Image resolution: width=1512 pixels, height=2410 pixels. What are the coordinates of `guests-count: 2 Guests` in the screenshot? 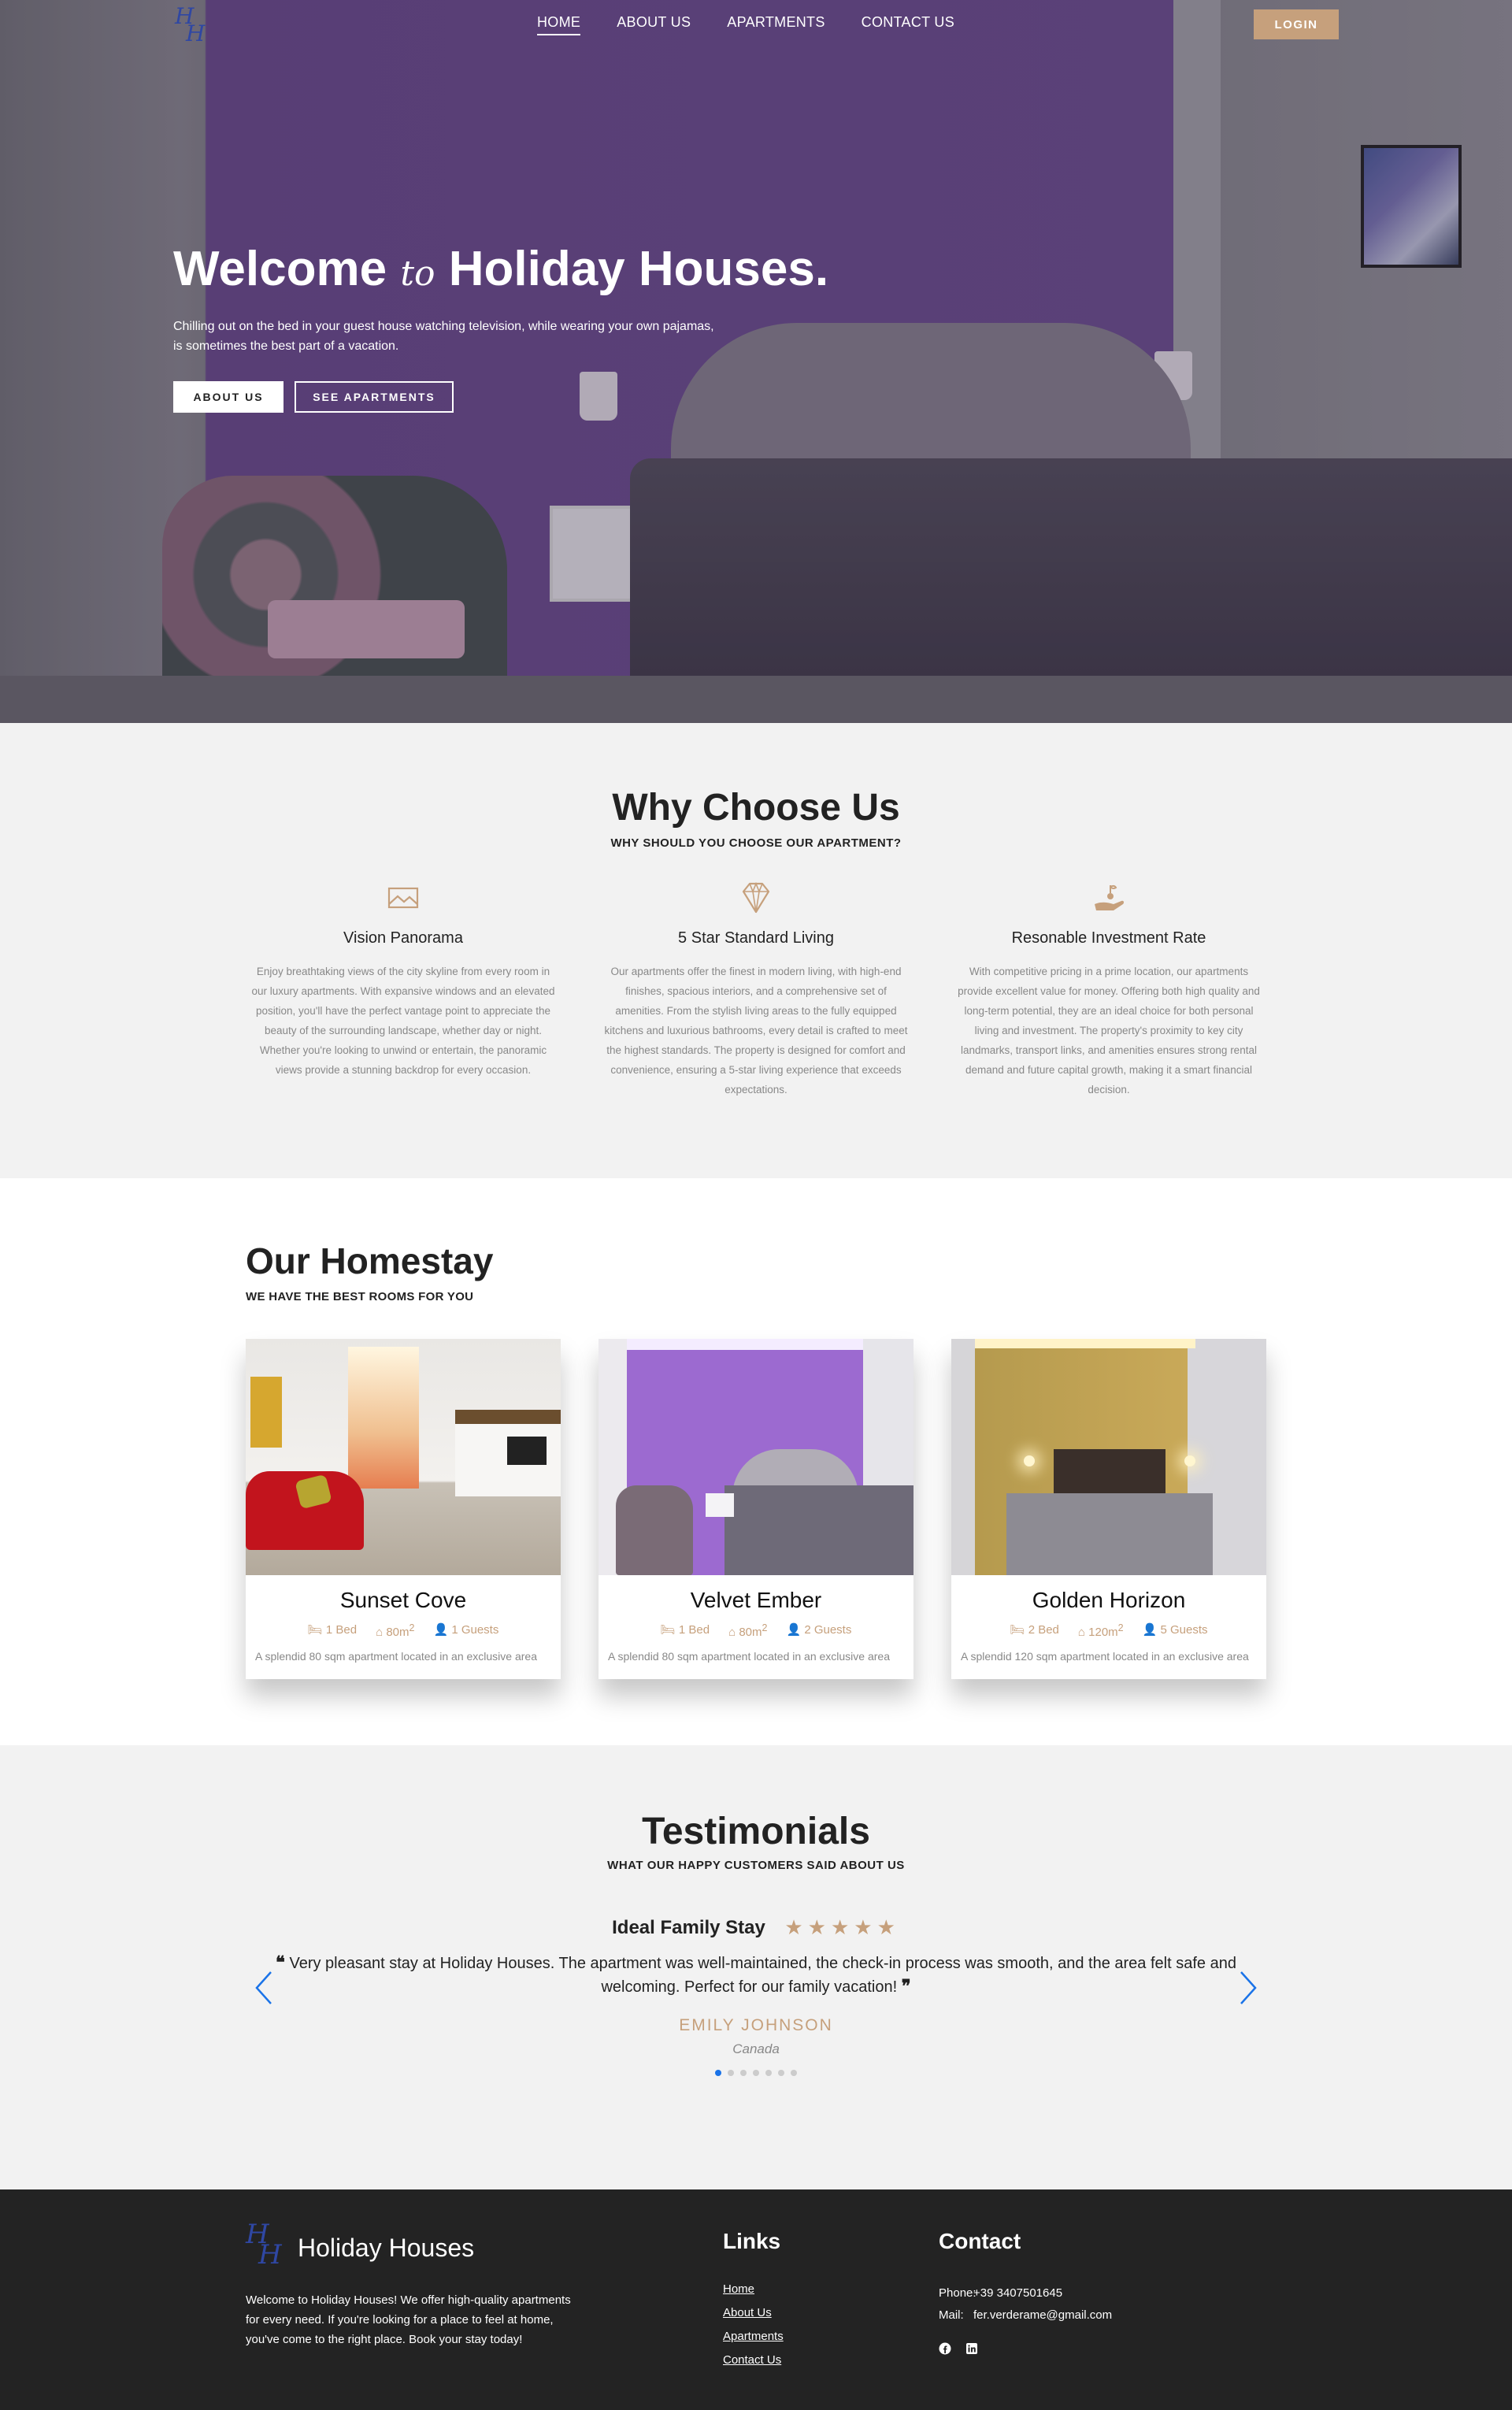 It's located at (828, 1630).